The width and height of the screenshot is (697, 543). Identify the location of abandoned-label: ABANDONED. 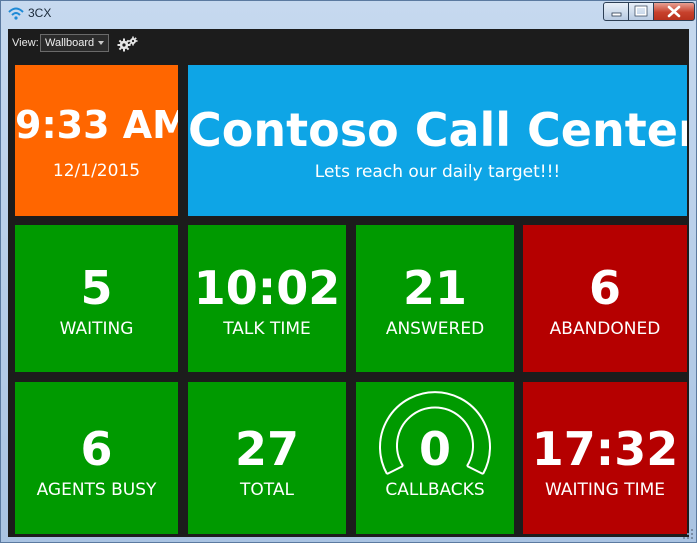
(605, 329).